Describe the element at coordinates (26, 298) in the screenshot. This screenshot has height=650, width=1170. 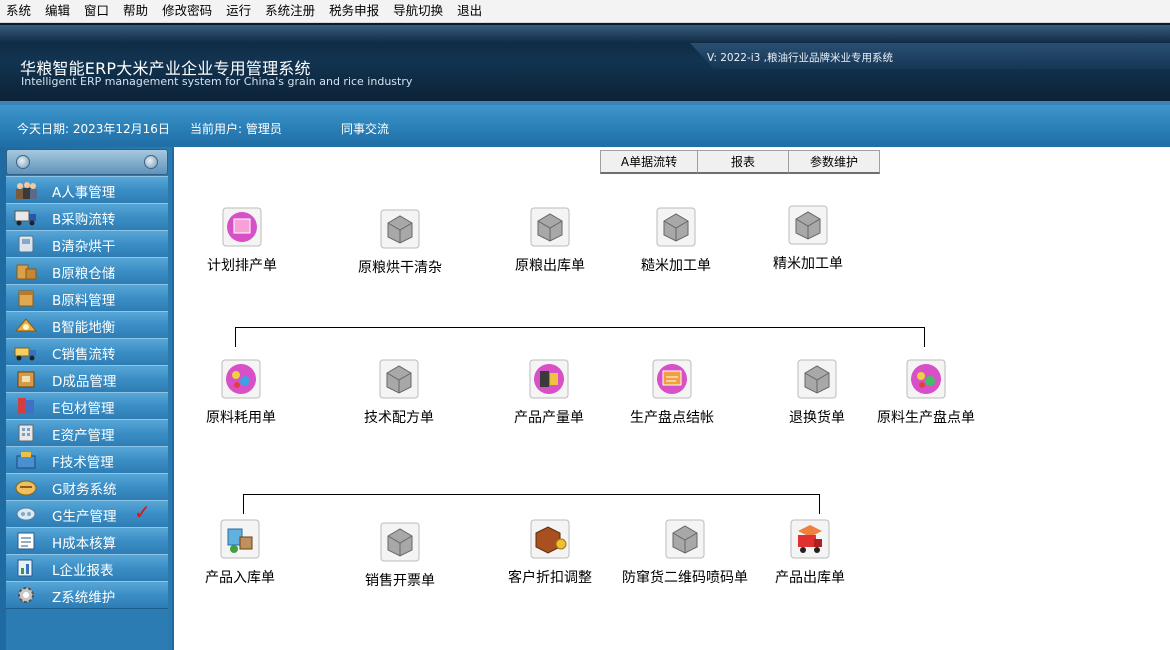
I see `box-icon` at that location.